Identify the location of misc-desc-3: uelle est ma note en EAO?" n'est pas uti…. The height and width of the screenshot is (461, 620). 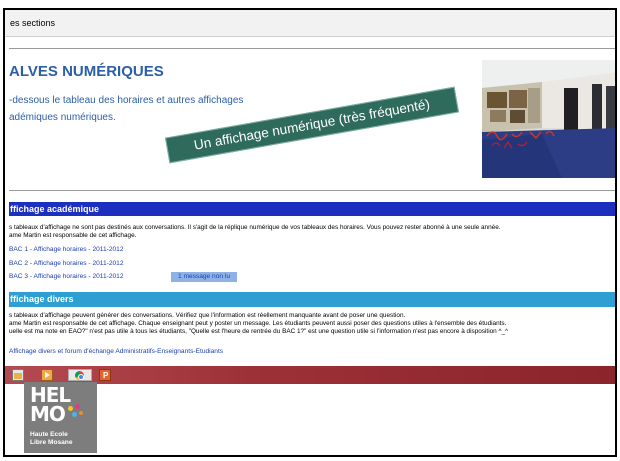
(259, 331).